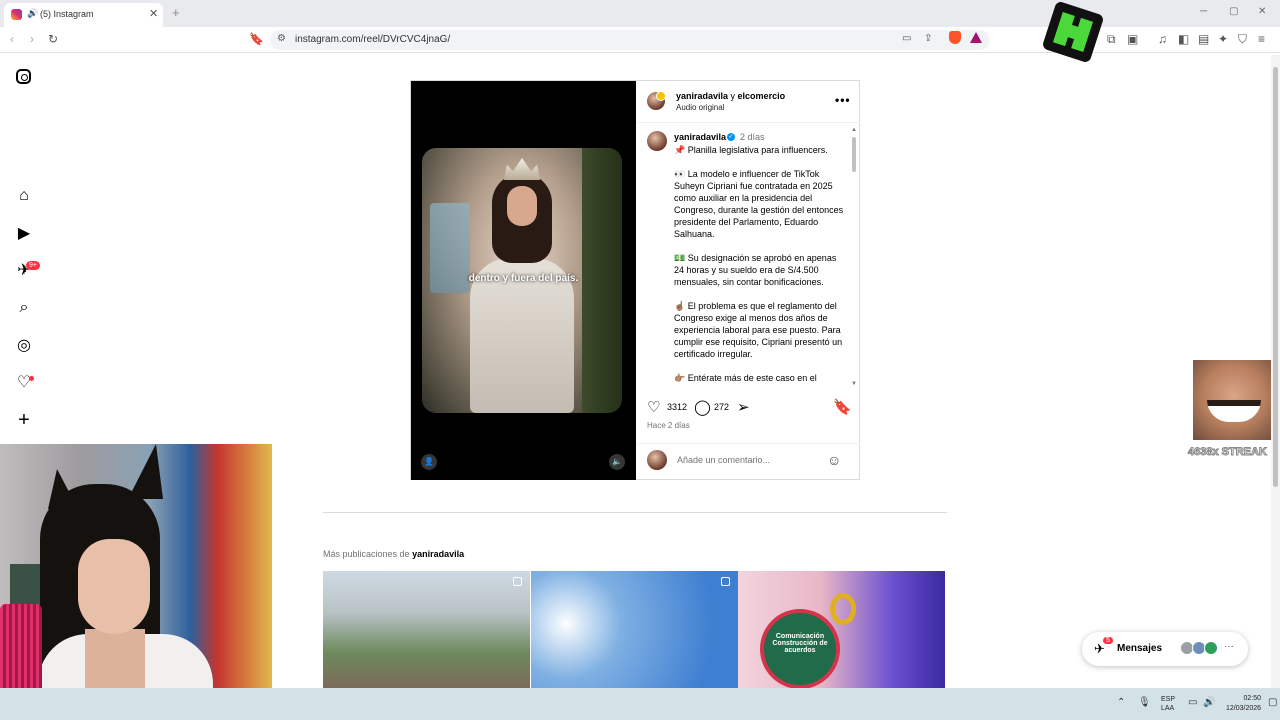 This screenshot has width=1280, height=720. Describe the element at coordinates (834, 460) in the screenshot. I see `emoji-icon: ☺` at that location.